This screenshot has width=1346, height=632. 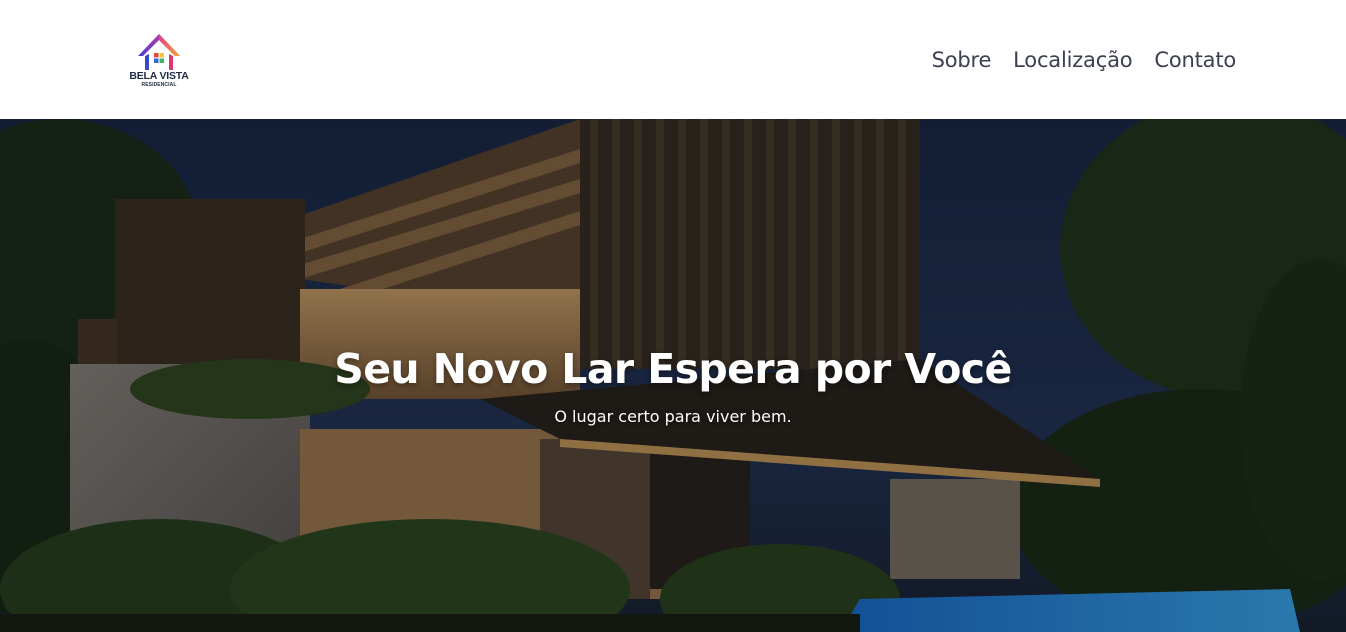 What do you see at coordinates (673, 416) in the screenshot?
I see `hero-subtitle: O lugar certo para viver bem.` at bounding box center [673, 416].